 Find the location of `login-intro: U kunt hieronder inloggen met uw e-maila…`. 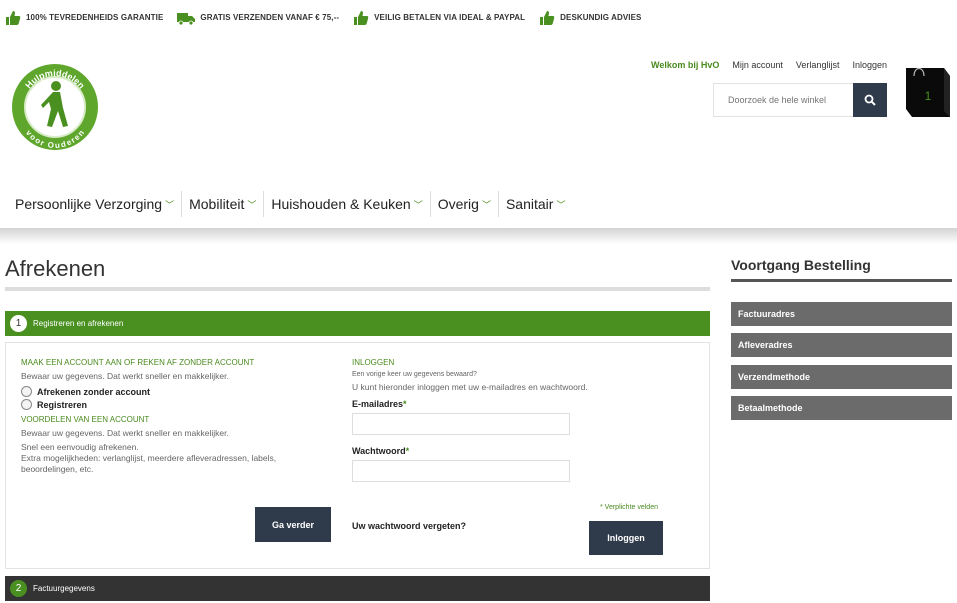

login-intro: U kunt hieronder inloggen met uw e-maila… is located at coordinates (470, 387).